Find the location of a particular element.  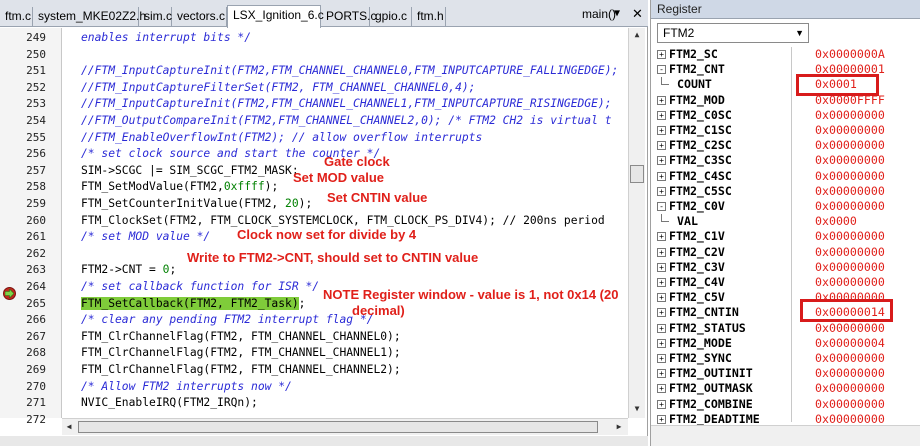

tab-vectors-c: vectors.c is located at coordinates (199, 17).